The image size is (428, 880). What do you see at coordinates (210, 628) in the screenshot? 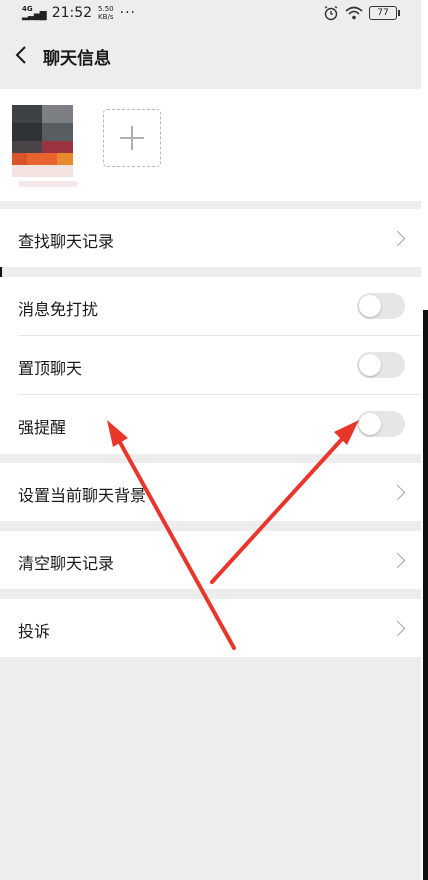
I see `report-row: 投诉` at bounding box center [210, 628].